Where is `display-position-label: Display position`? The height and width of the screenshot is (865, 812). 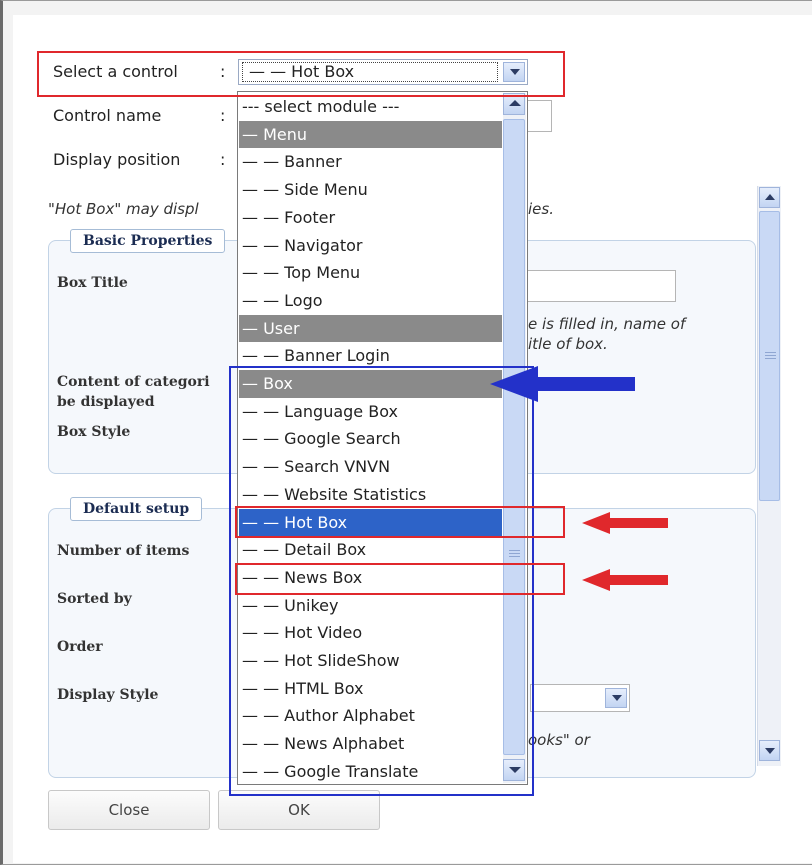 display-position-label: Display position is located at coordinates (117, 159).